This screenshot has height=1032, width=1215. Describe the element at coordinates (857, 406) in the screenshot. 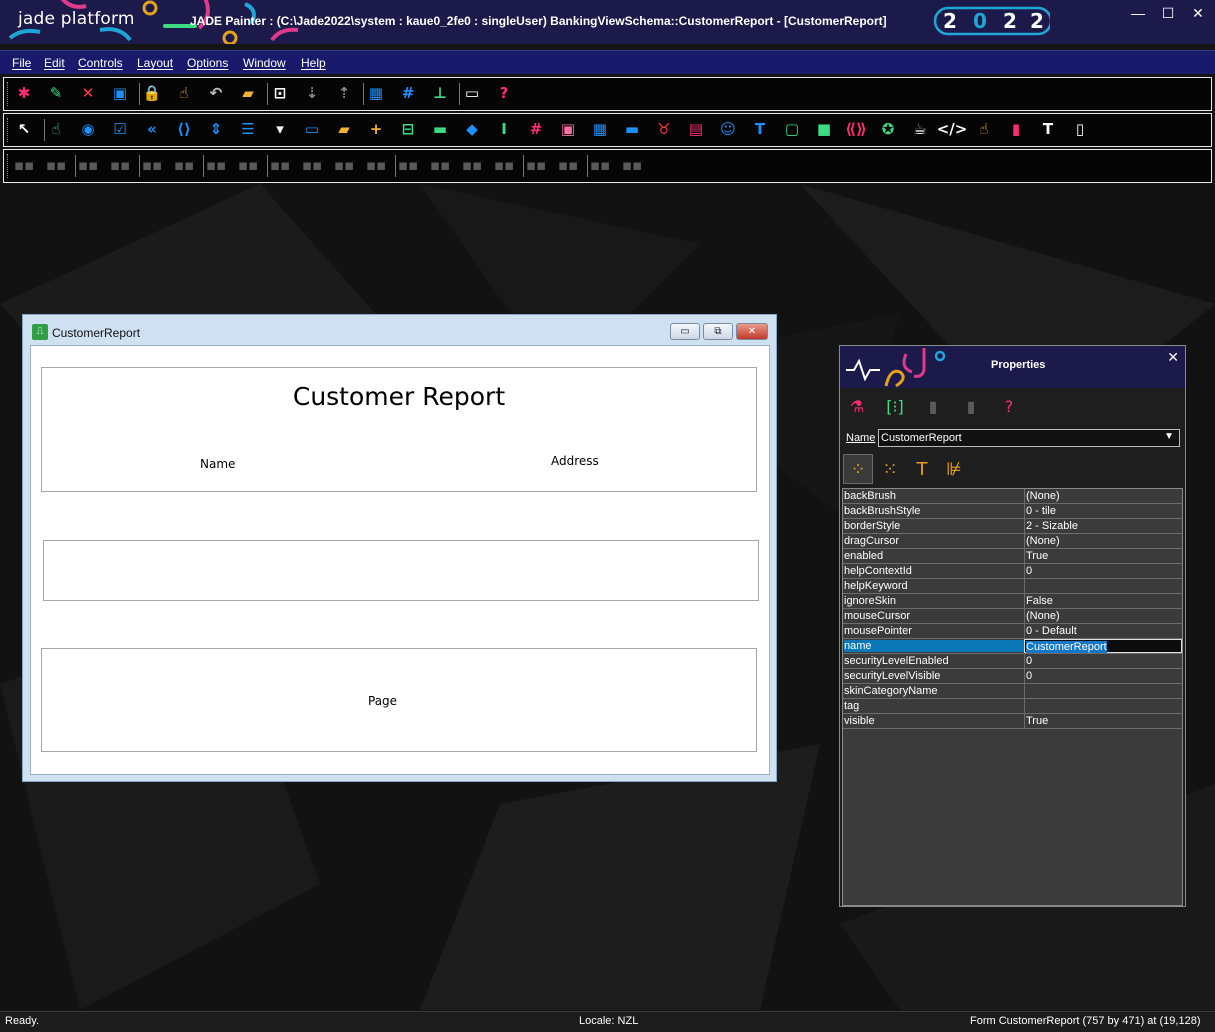

I see `flask-icon: ⚗` at that location.